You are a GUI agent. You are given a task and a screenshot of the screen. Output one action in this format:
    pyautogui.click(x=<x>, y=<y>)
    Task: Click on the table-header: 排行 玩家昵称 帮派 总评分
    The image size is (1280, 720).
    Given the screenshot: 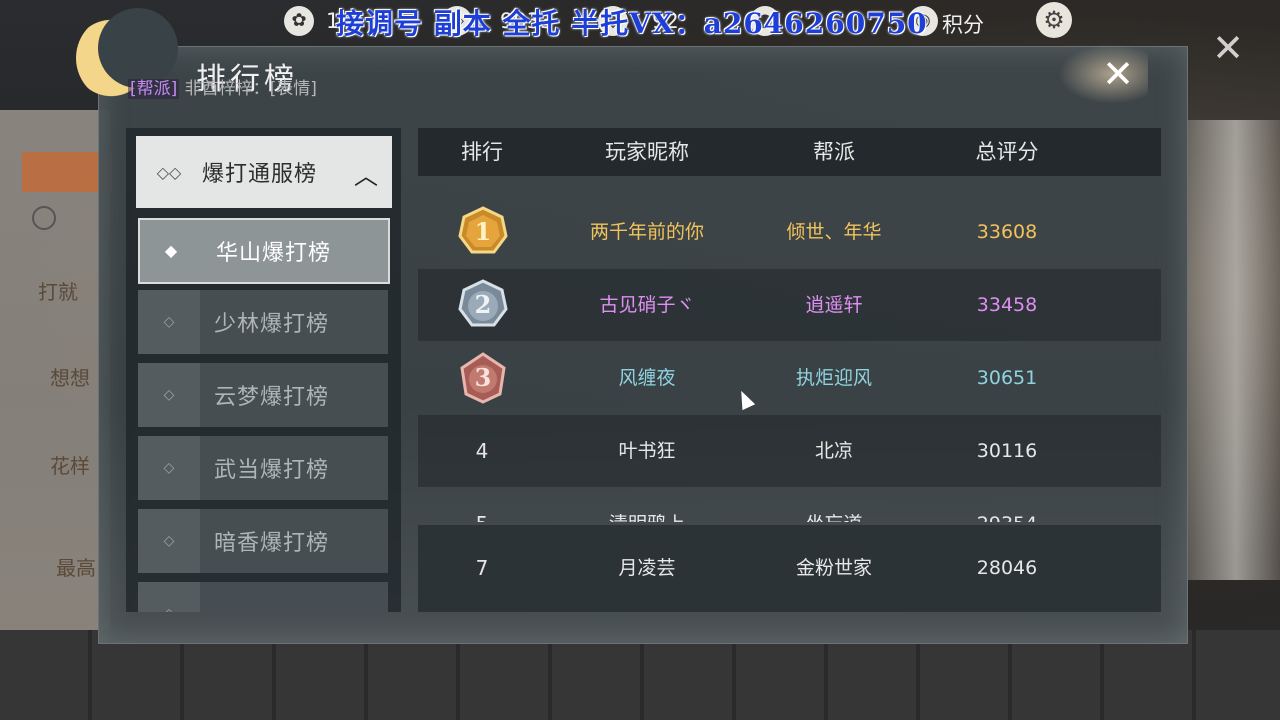 What is the action you would take?
    pyautogui.click(x=789, y=152)
    